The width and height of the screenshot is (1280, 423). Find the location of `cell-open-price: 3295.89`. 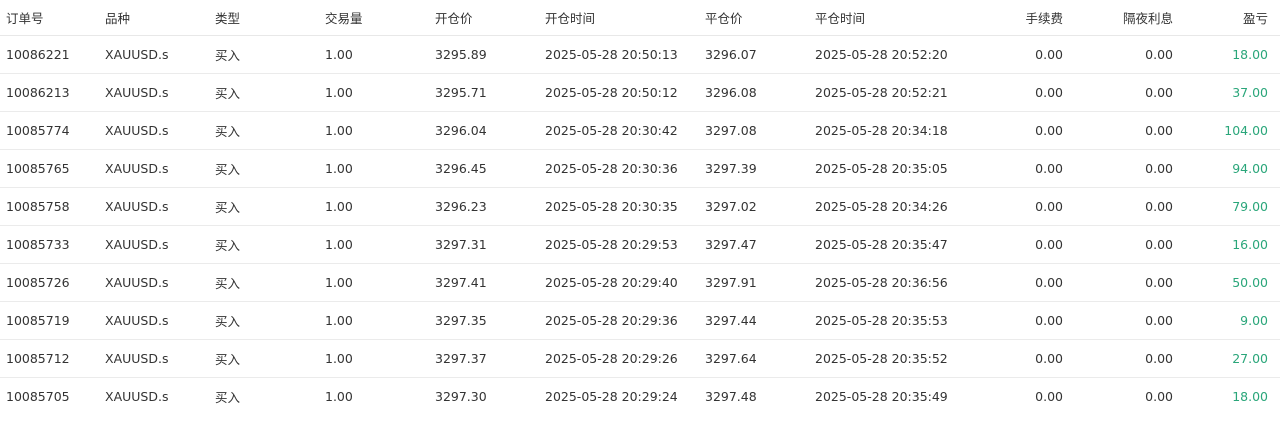

cell-open-price: 3295.89 is located at coordinates (461, 54).